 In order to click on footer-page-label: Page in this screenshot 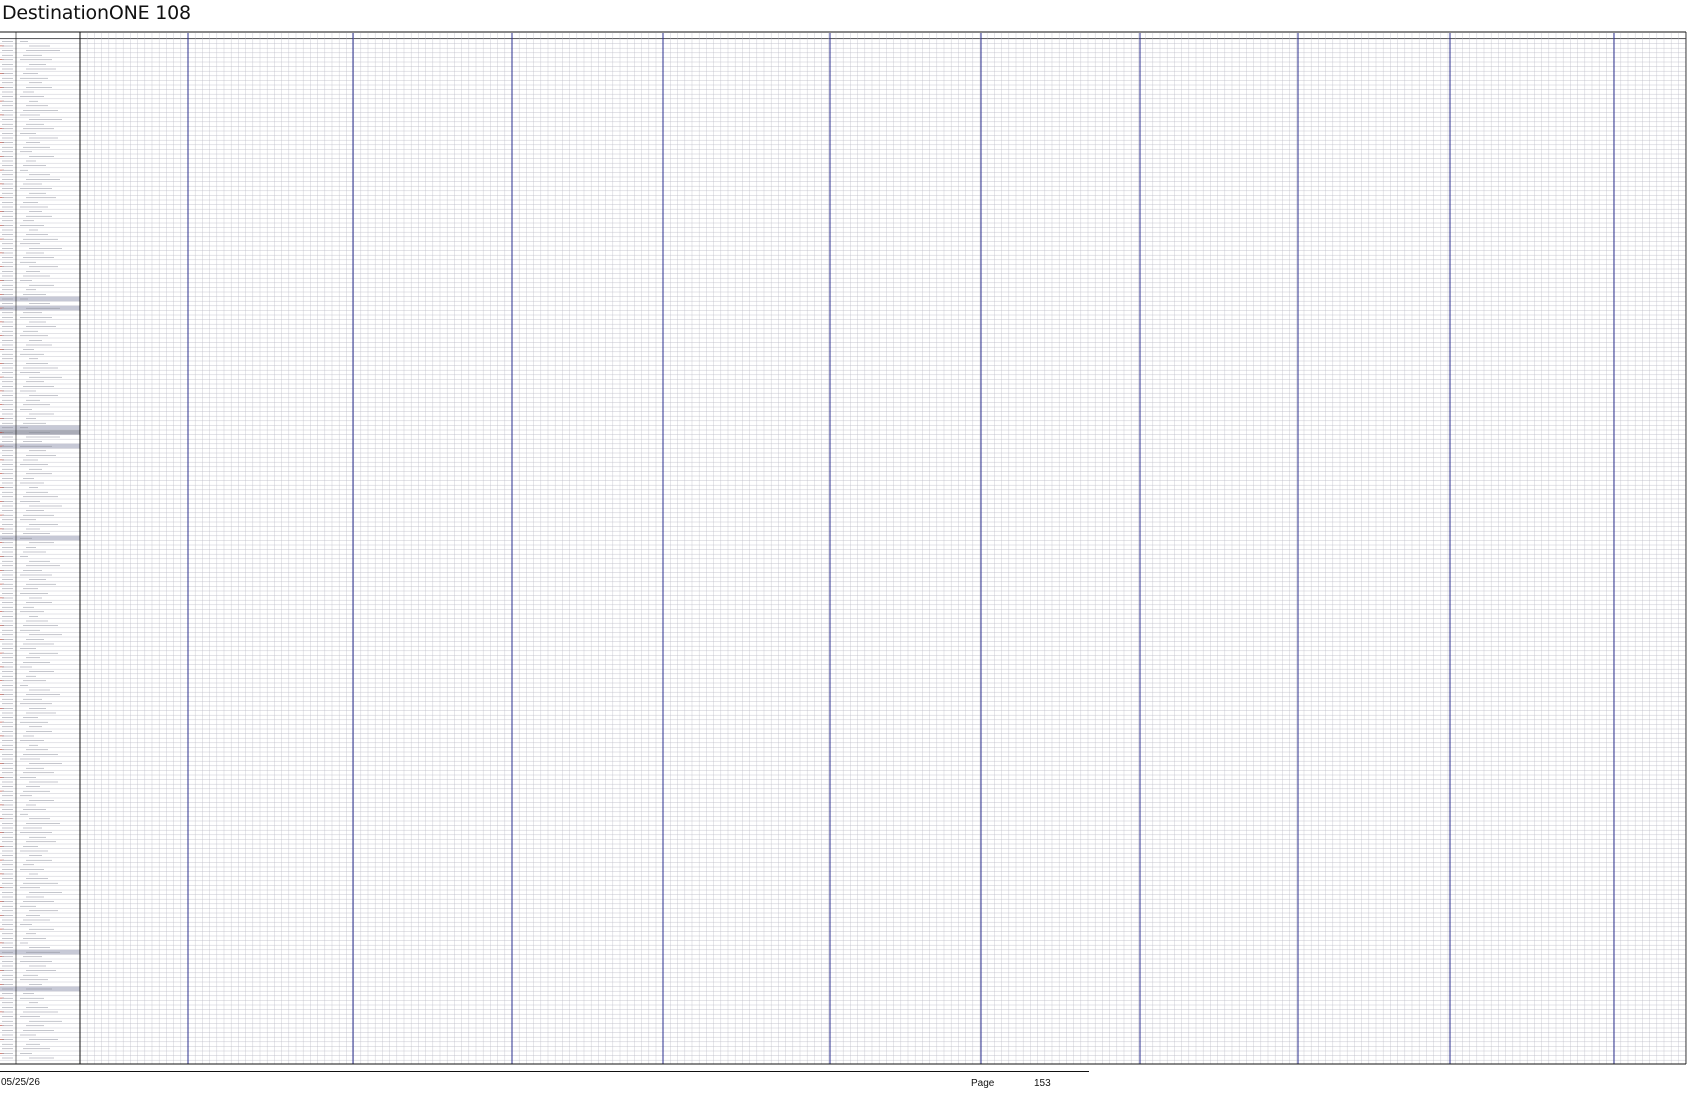, I will do `click(983, 1083)`.